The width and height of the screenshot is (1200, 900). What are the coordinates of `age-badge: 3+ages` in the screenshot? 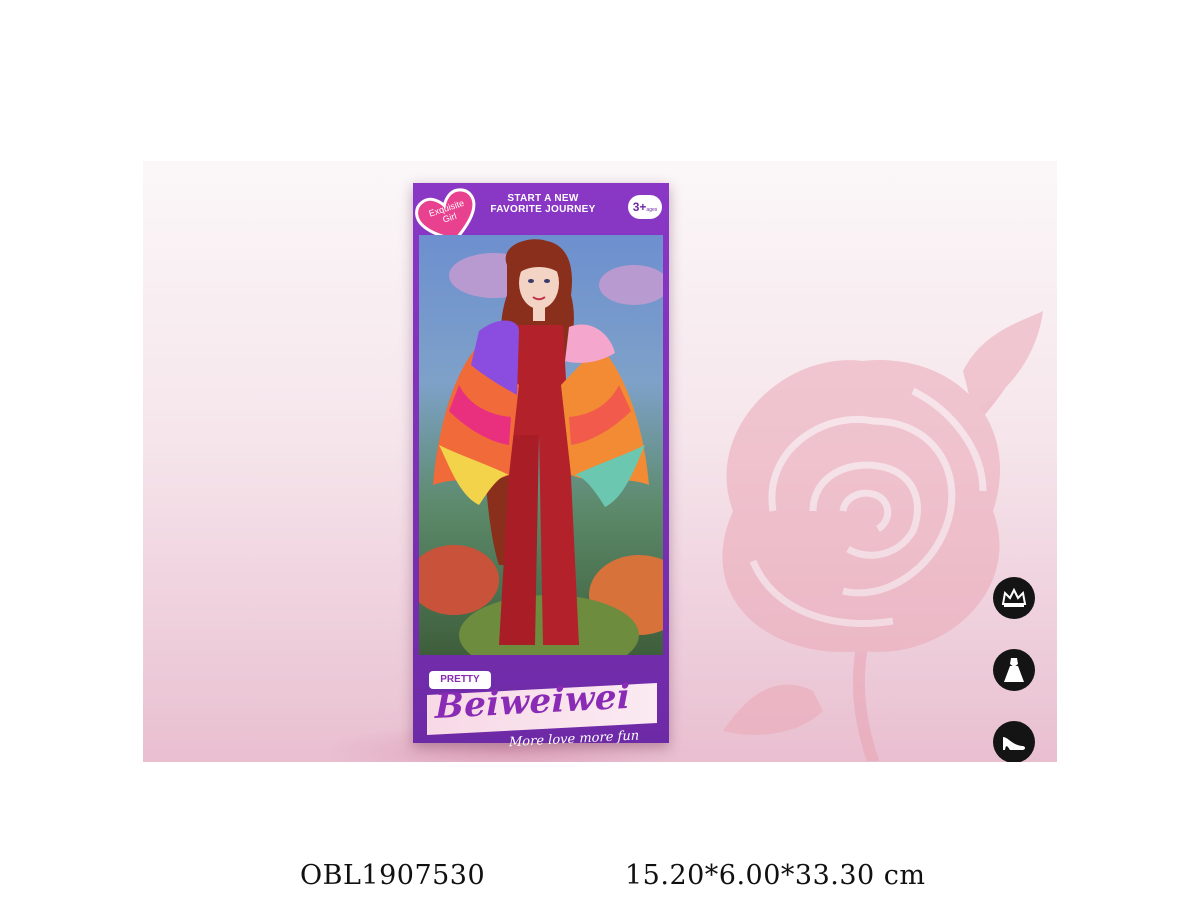 It's located at (645, 207).